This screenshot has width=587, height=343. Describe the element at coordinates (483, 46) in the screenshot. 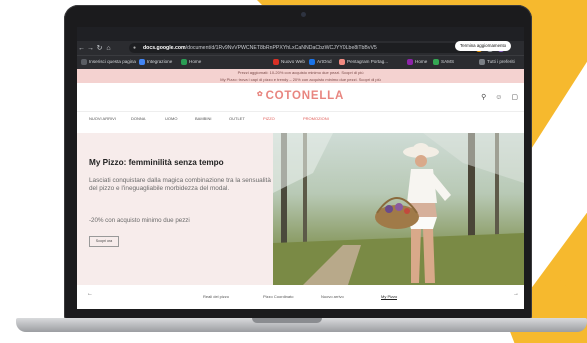

I see `update-button: Termina aggiornamento` at that location.